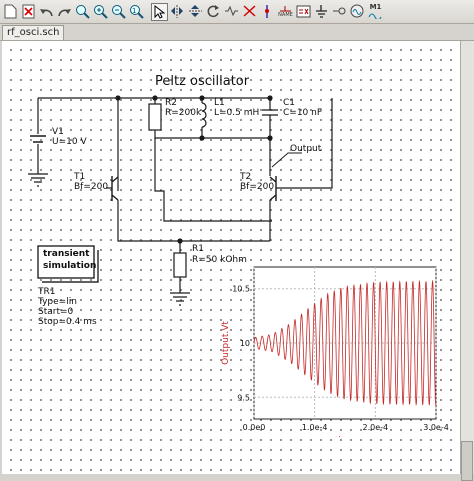 The height and width of the screenshot is (481, 474). What do you see at coordinates (177, 12) in the screenshot?
I see `mirror-icon` at bounding box center [177, 12].